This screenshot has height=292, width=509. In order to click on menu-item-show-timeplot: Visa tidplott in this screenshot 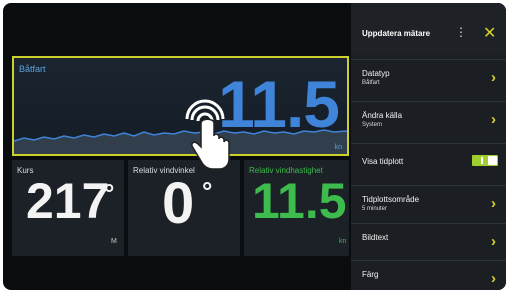, I will do `click(428, 161)`.